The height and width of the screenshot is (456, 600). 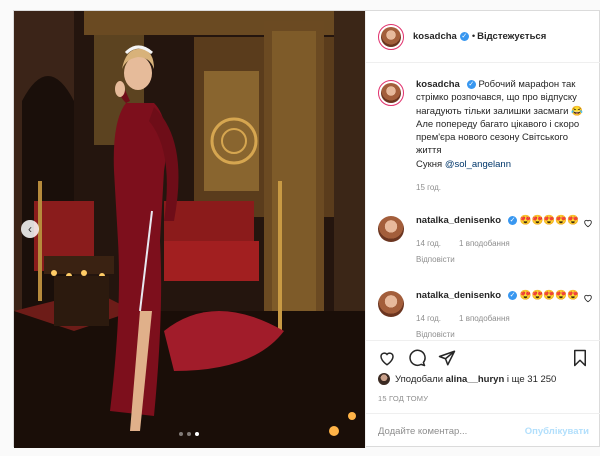 What do you see at coordinates (531, 379) in the screenshot?
I see `likes-suffix: і ще 31 250` at bounding box center [531, 379].